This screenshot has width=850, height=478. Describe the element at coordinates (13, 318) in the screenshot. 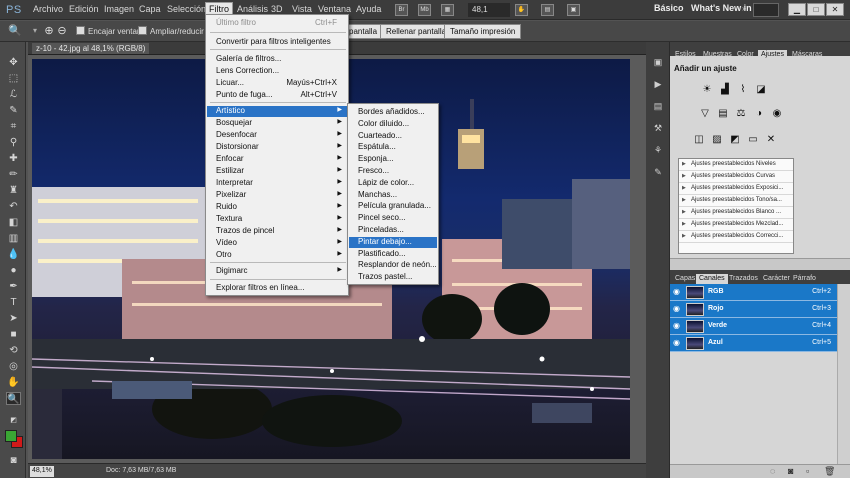

I see `path-selection-tool-icon: ➤` at that location.